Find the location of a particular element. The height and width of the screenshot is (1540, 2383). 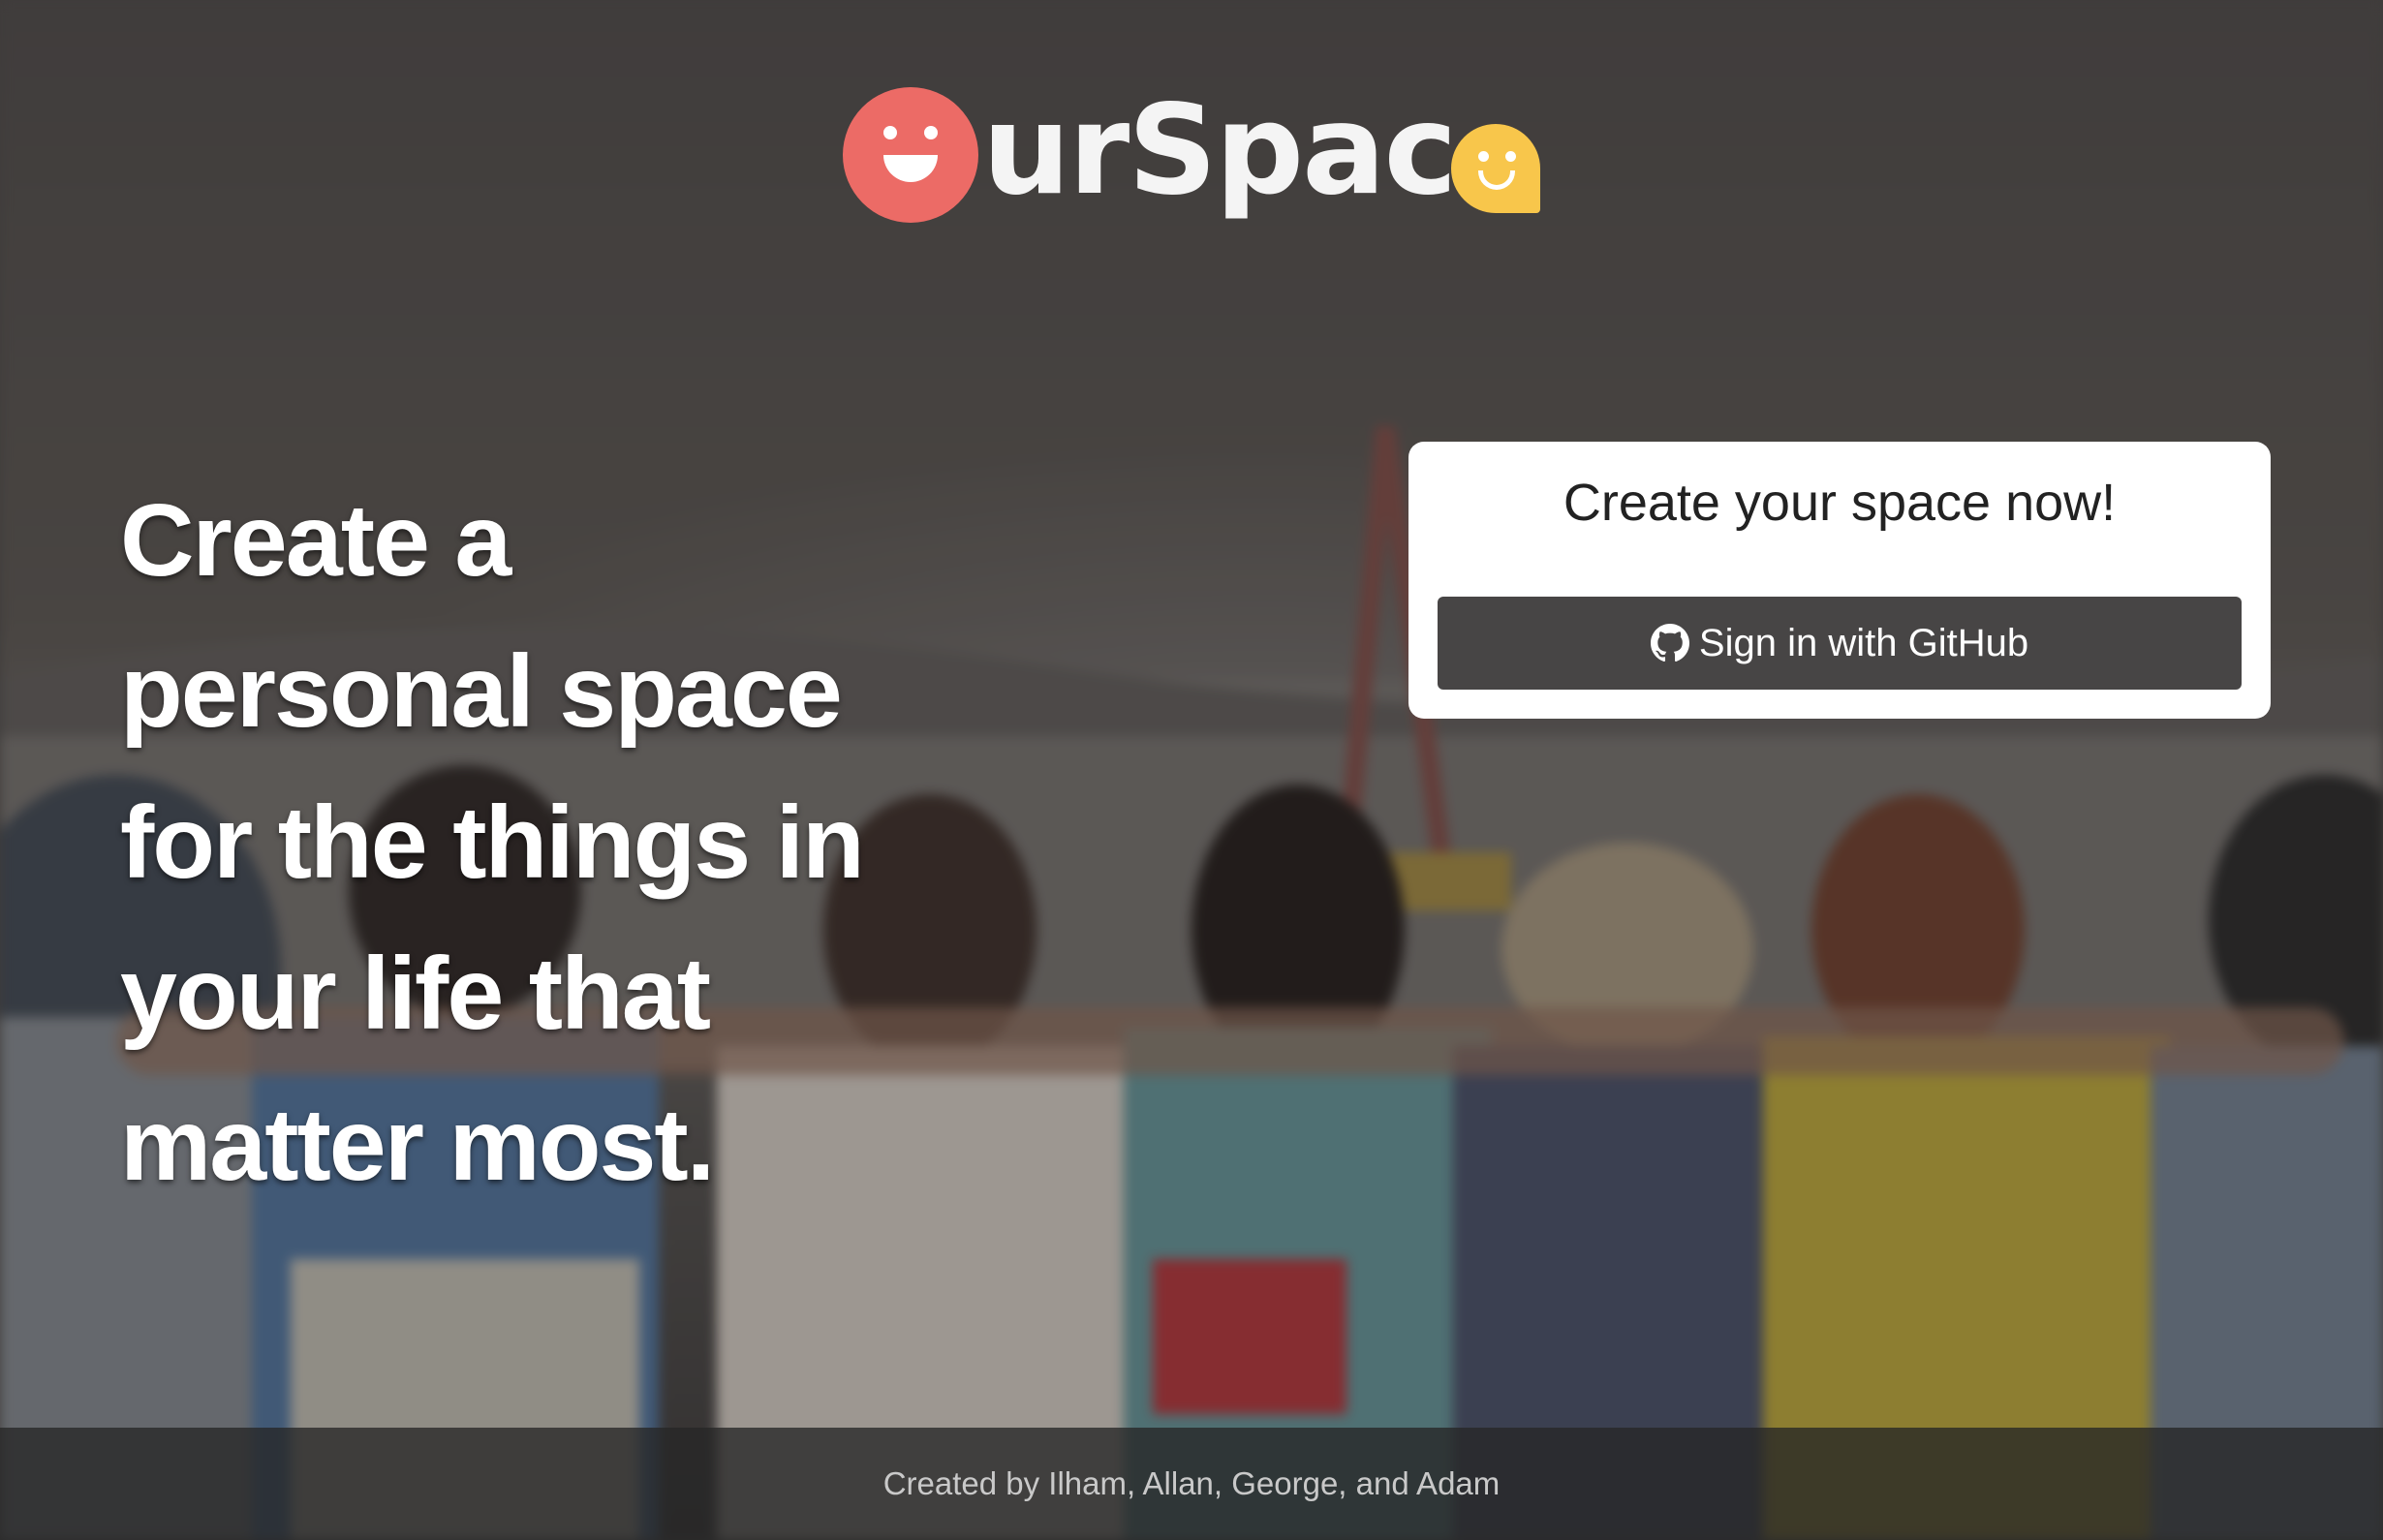

github-signin-button: Sign in with GitHub is located at coordinates (1840, 644).